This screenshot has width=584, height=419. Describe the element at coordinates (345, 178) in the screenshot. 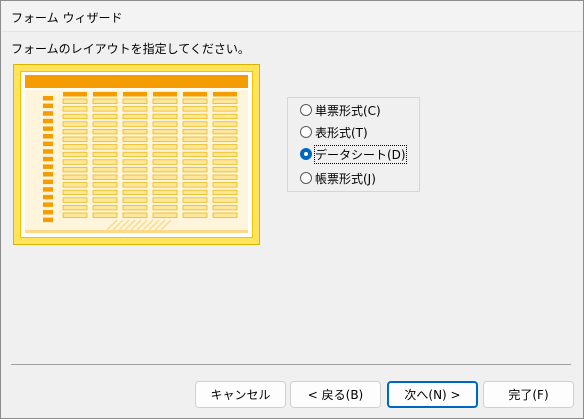

I see `option-justified-label: 帳票形式(J)` at that location.